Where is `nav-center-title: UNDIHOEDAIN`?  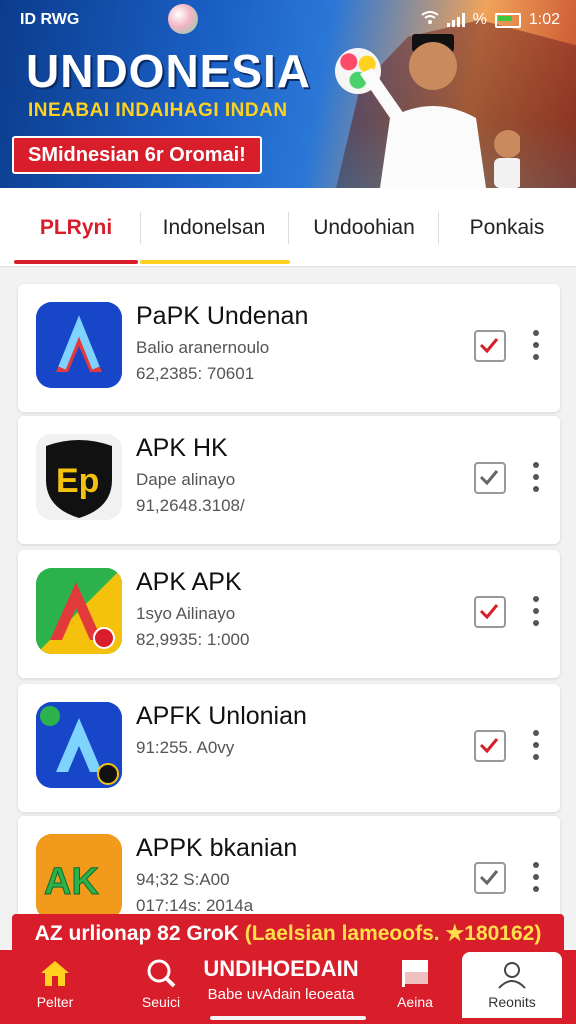 nav-center-title: UNDIHOEDAIN is located at coordinates (281, 968).